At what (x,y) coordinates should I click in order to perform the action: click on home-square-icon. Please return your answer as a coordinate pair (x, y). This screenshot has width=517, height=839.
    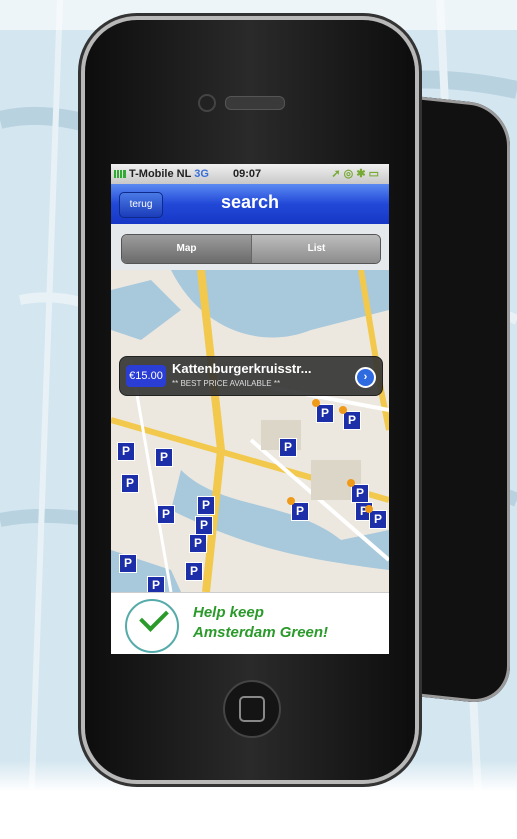
    Looking at the image, I should click on (252, 709).